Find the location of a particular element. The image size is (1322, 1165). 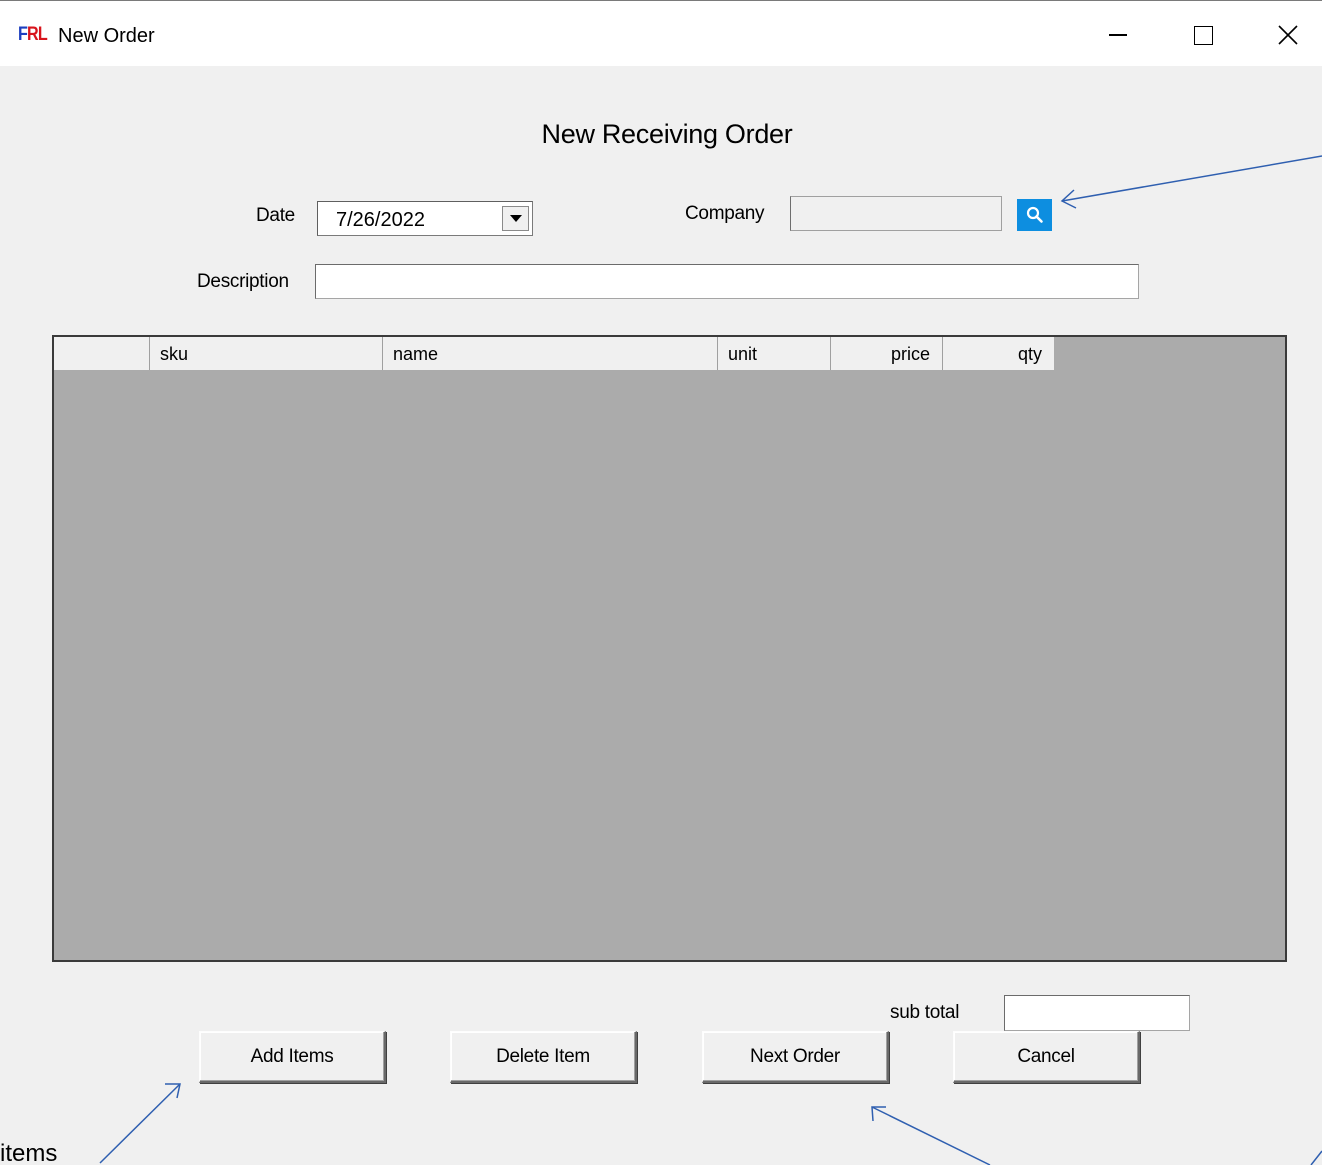

minimize-button is located at coordinates (1118, 35).